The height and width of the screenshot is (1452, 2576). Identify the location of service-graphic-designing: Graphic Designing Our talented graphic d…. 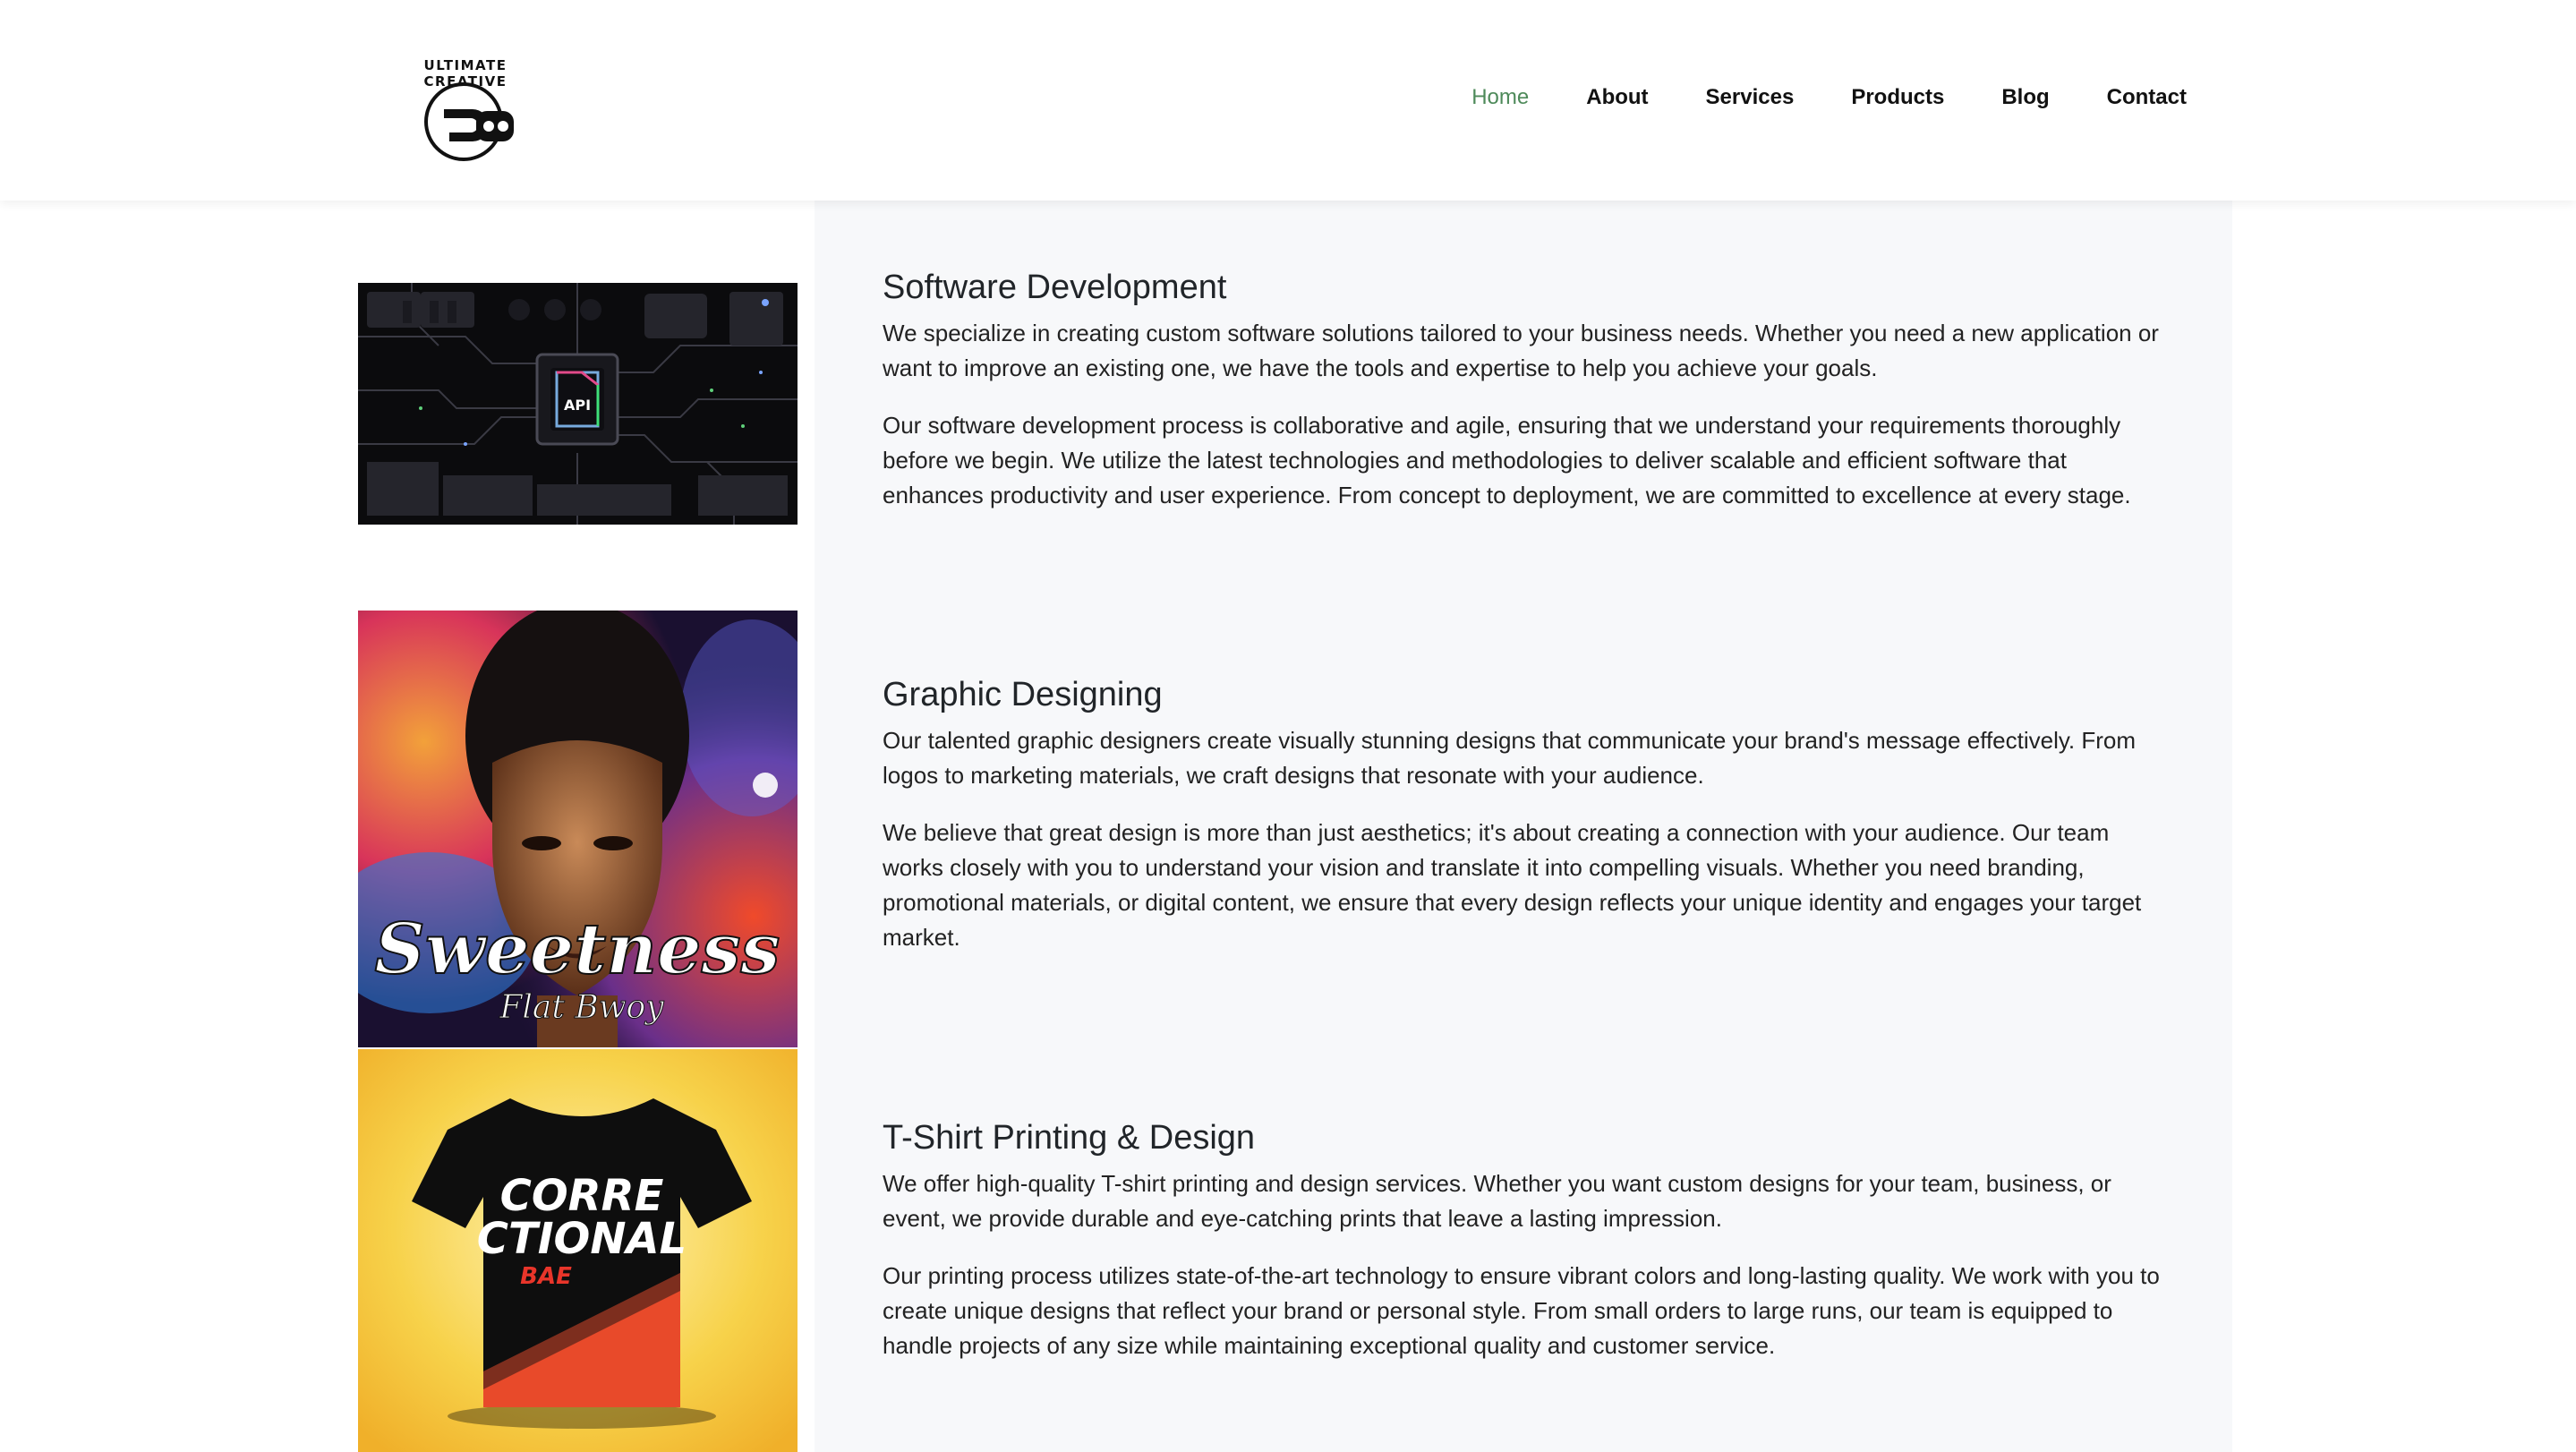
(1527, 827).